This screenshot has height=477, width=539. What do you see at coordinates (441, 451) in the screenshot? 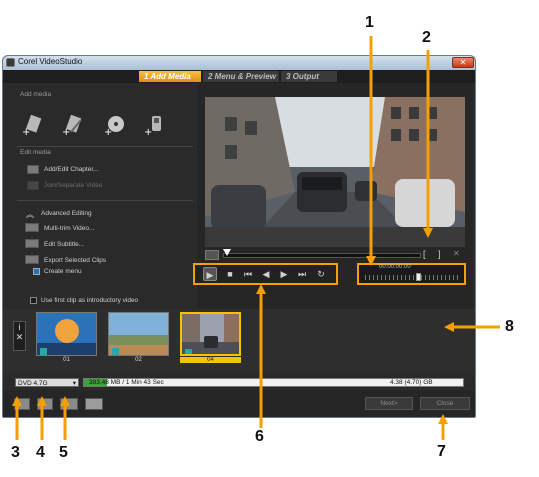
I see `callout-label-7: 7` at bounding box center [441, 451].